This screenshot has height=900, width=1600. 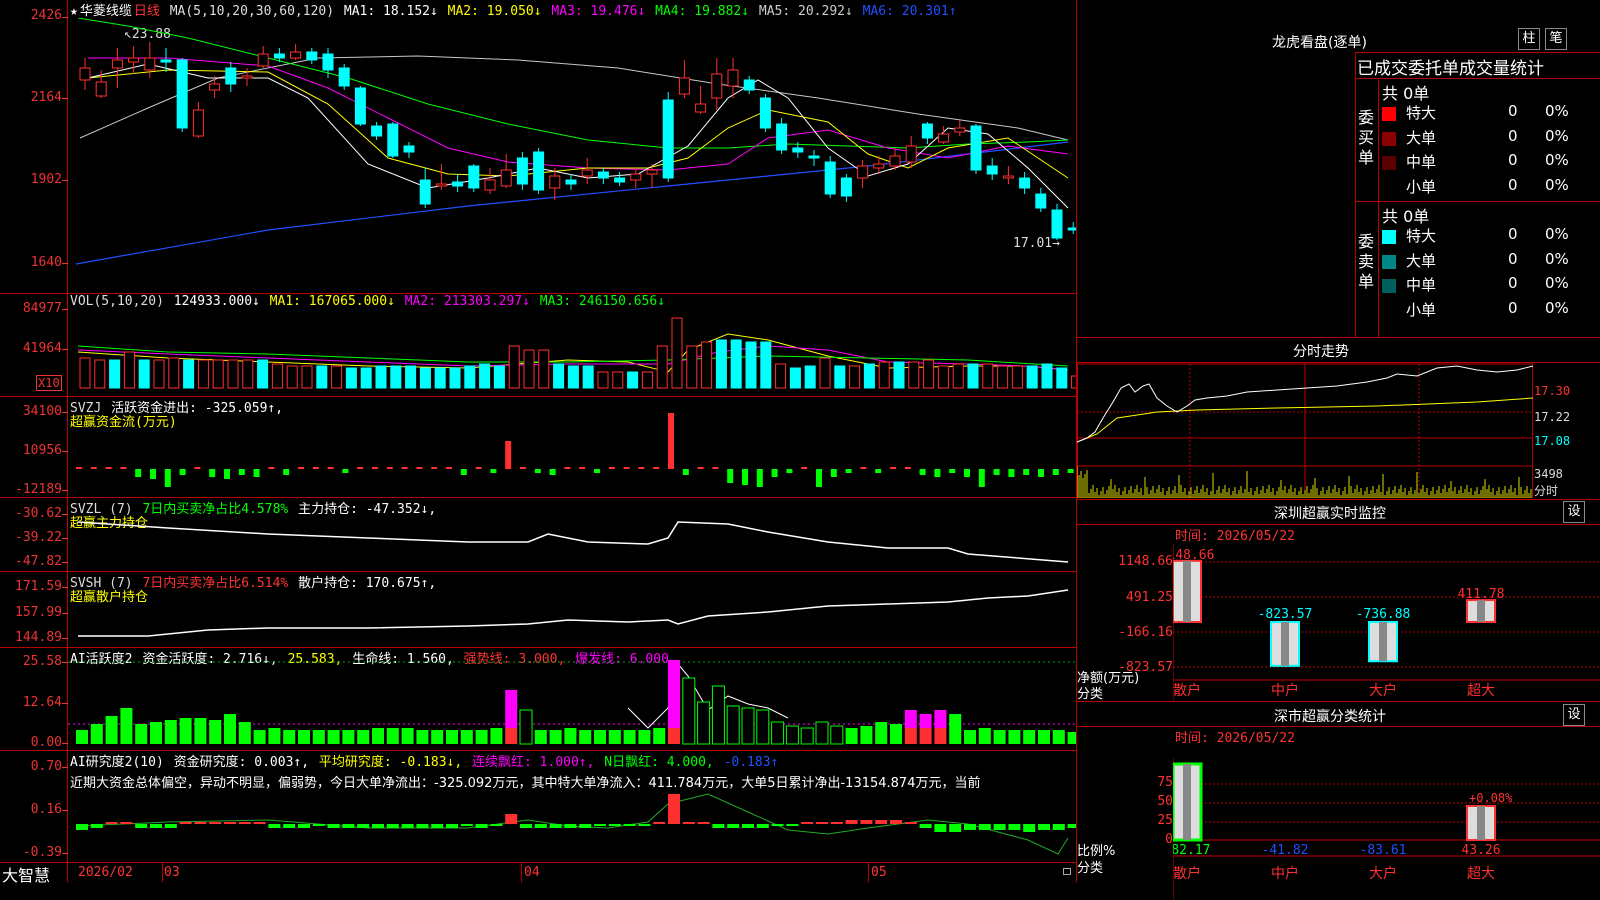 I want to click on order-type-label: 大单, so click(x=1421, y=260).